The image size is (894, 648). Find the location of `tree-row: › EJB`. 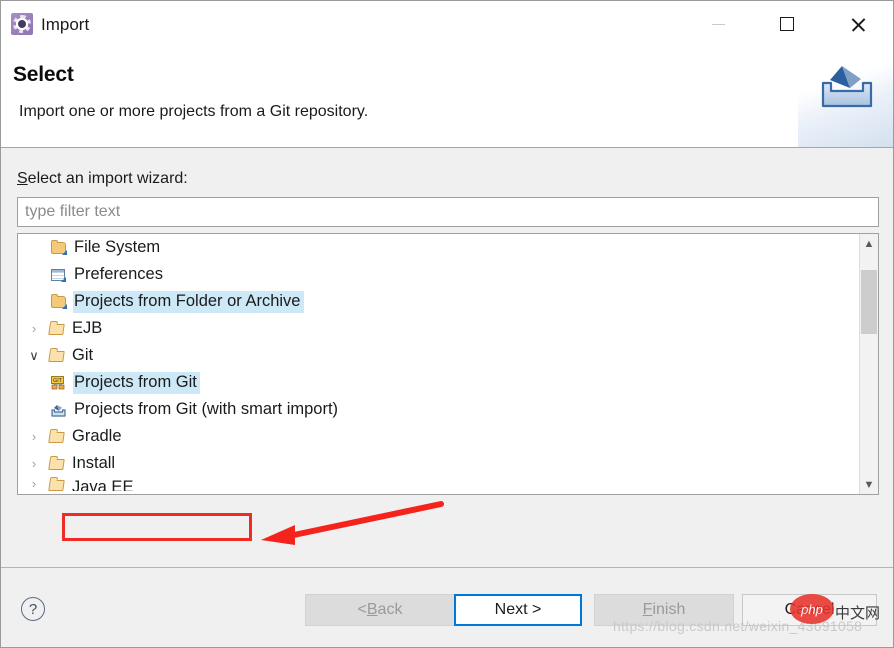

tree-row: › EJB is located at coordinates (438, 328).